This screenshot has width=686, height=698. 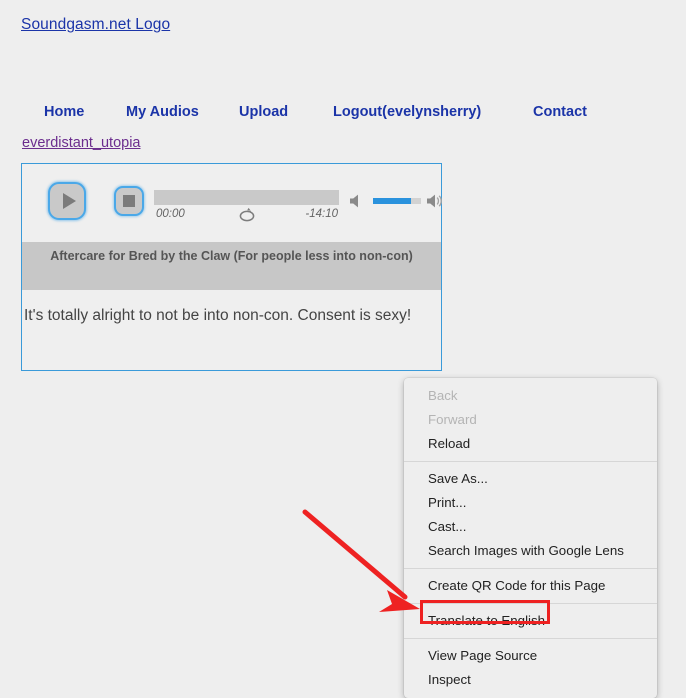 I want to click on audio-player-controls: 00:00 -14:10, so click(x=232, y=203).